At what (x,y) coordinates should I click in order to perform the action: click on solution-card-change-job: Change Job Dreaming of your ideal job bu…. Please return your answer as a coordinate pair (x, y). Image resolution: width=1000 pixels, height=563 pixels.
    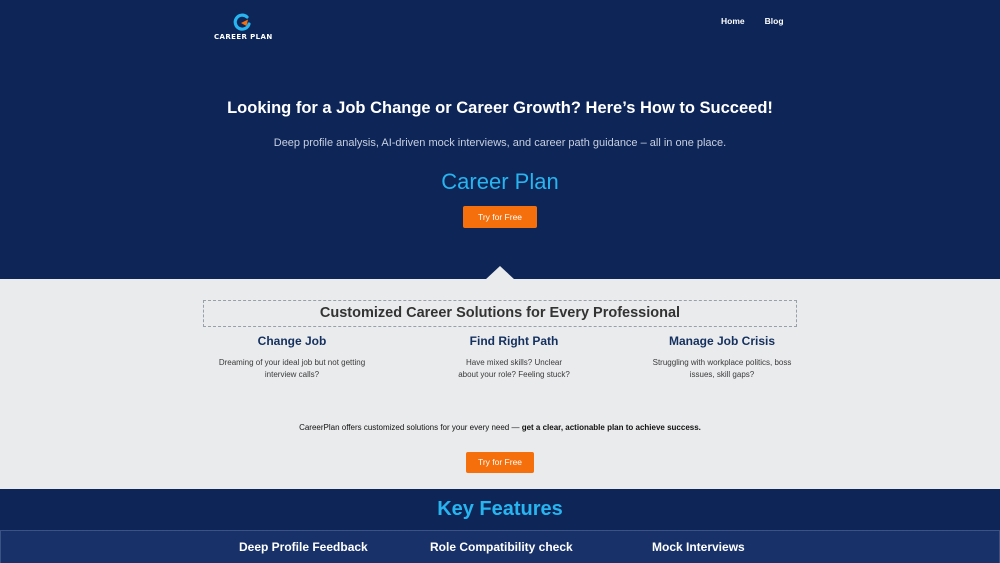
    Looking at the image, I should click on (292, 357).